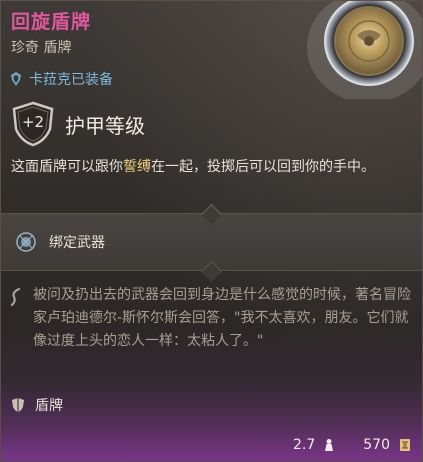 The width and height of the screenshot is (423, 462). Describe the element at coordinates (41, 48) in the screenshot. I see `item-type: 珍奇 盾牌` at that location.